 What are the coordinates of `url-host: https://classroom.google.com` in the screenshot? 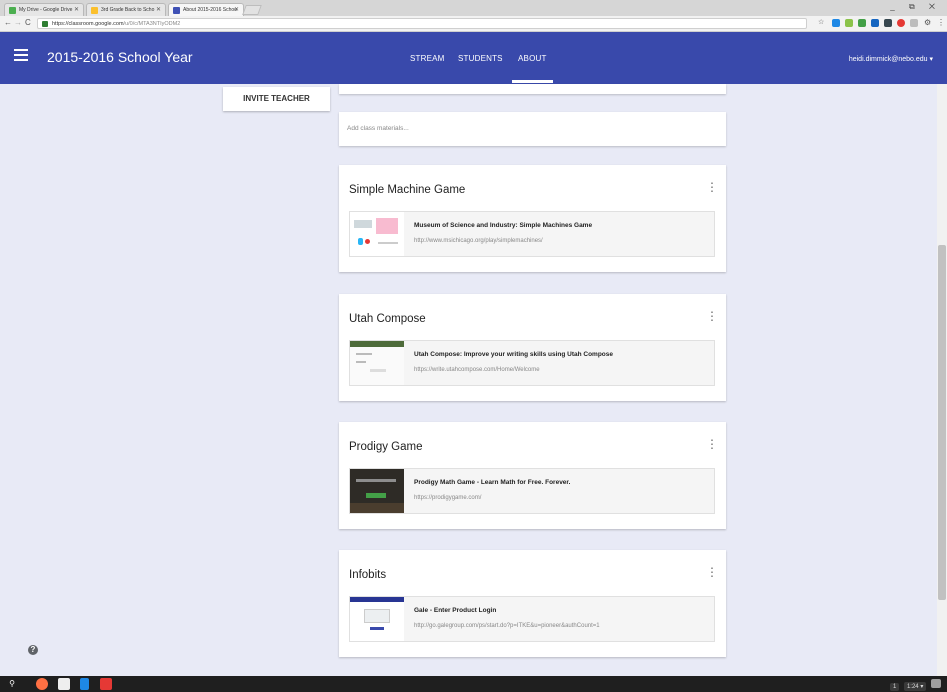 It's located at (88, 24).